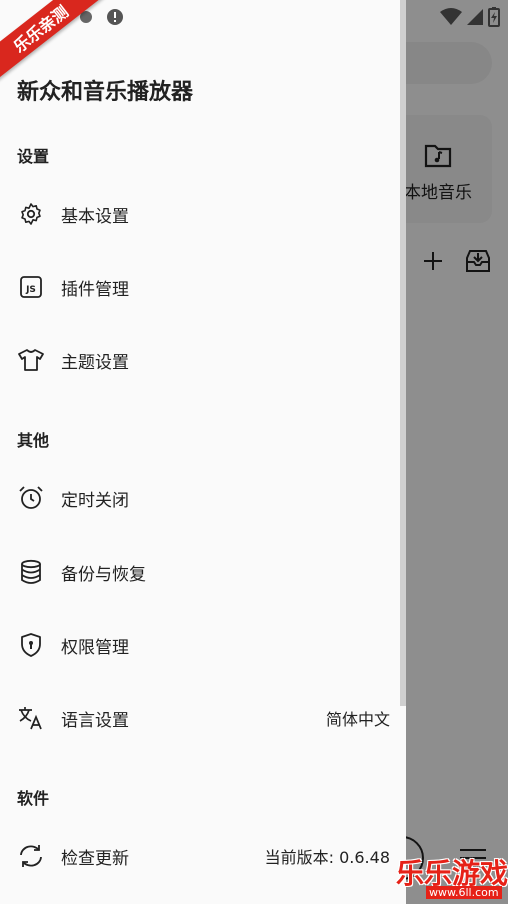 The image size is (508, 904). Describe the element at coordinates (31, 856) in the screenshot. I see `refresh-icon` at that location.